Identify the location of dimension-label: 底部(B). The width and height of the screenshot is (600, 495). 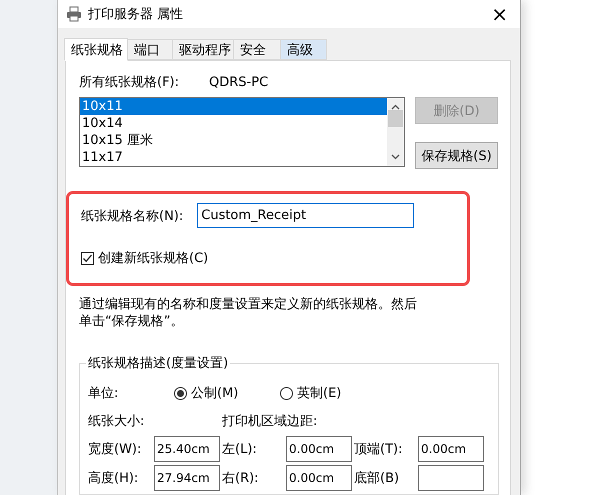
(377, 478).